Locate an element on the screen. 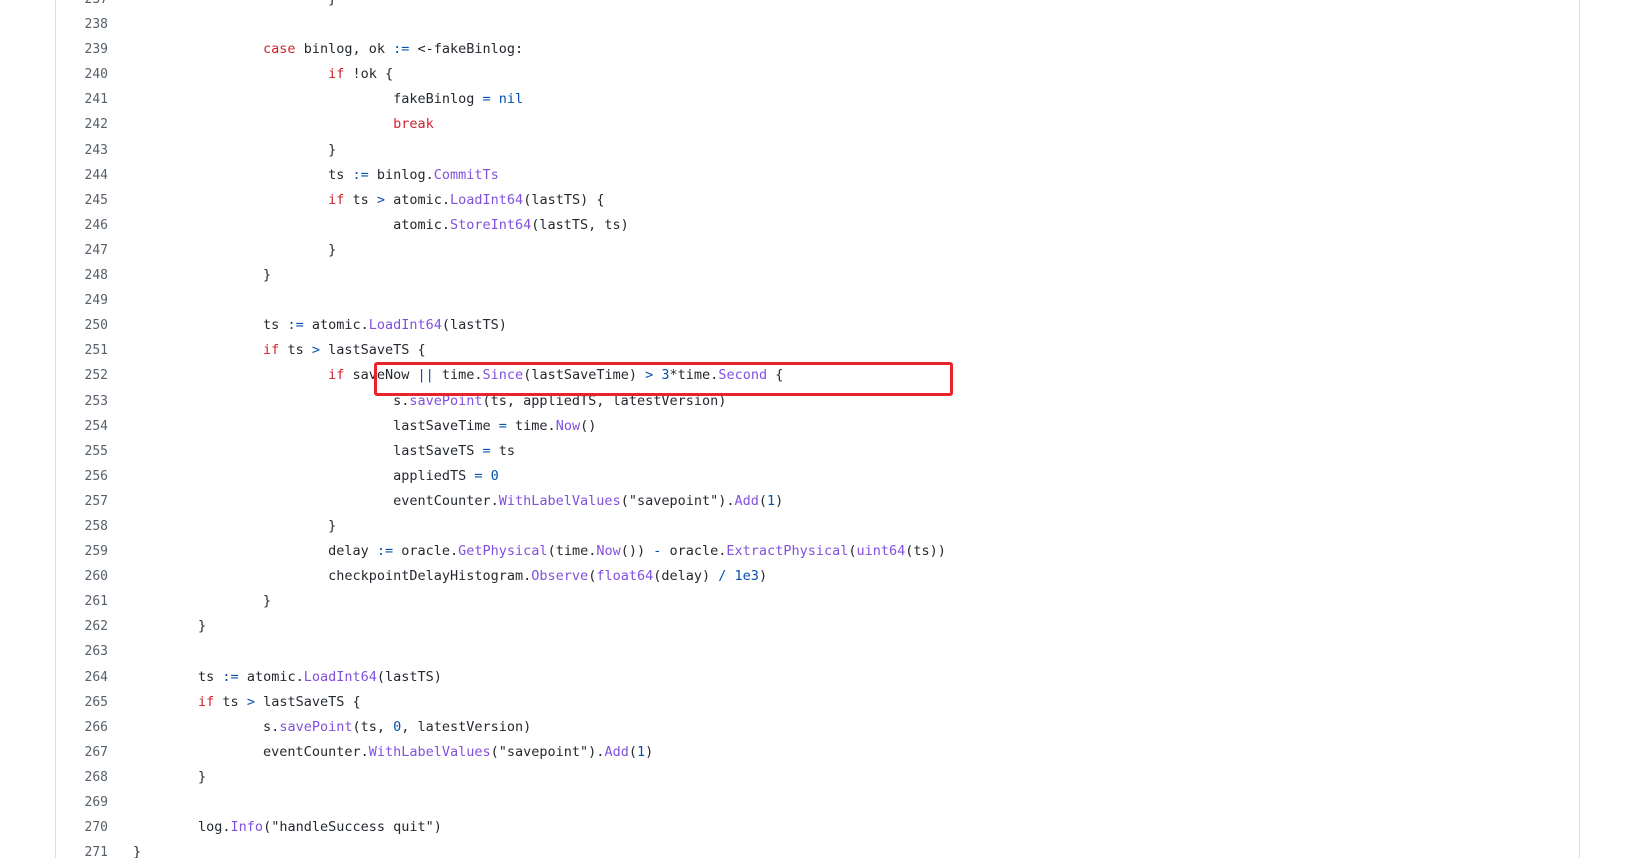 Image resolution: width=1650 pixels, height=858 pixels. code-line: 271} is located at coordinates (817, 849).